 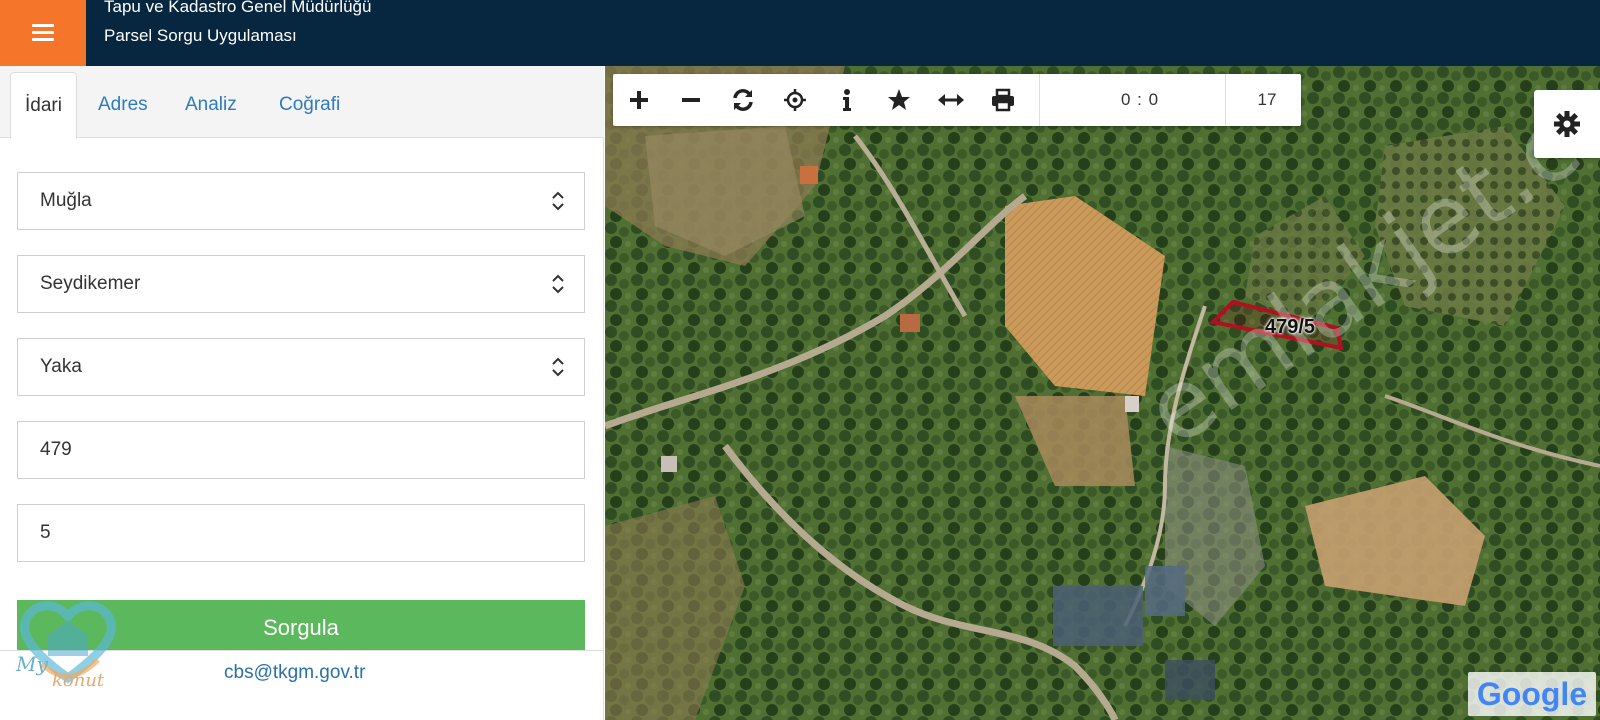 I want to click on zoom-in-icon, so click(x=639, y=100).